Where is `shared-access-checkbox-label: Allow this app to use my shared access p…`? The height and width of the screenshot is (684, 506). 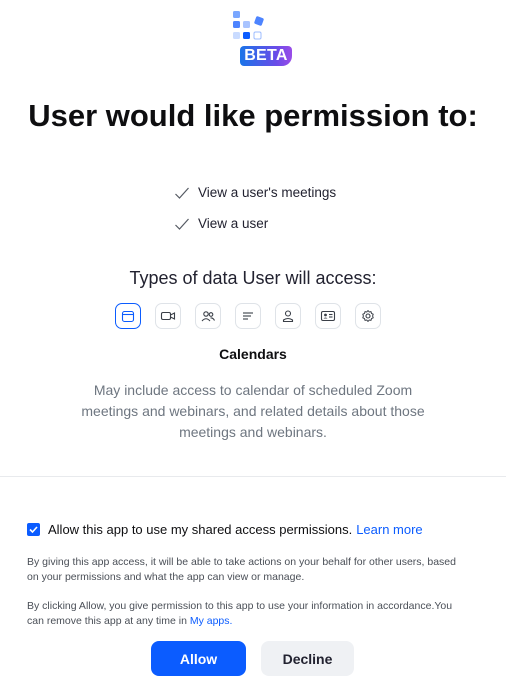
shared-access-checkbox-label: Allow this app to use my shared access p… is located at coordinates (200, 529).